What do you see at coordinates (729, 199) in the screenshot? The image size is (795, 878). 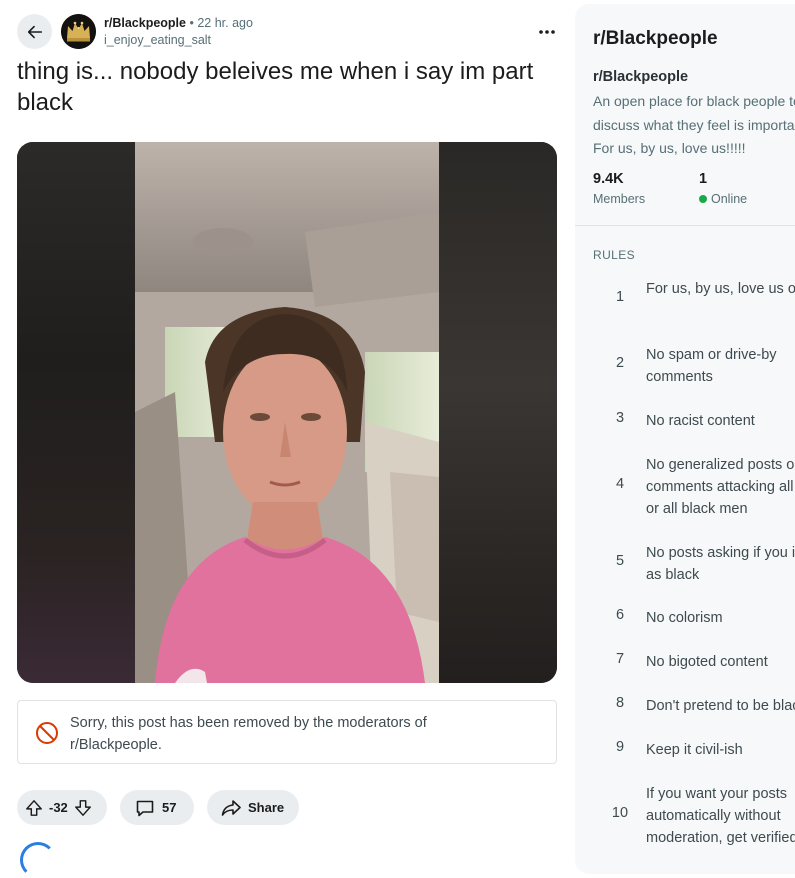 I see `online-label: Online` at bounding box center [729, 199].